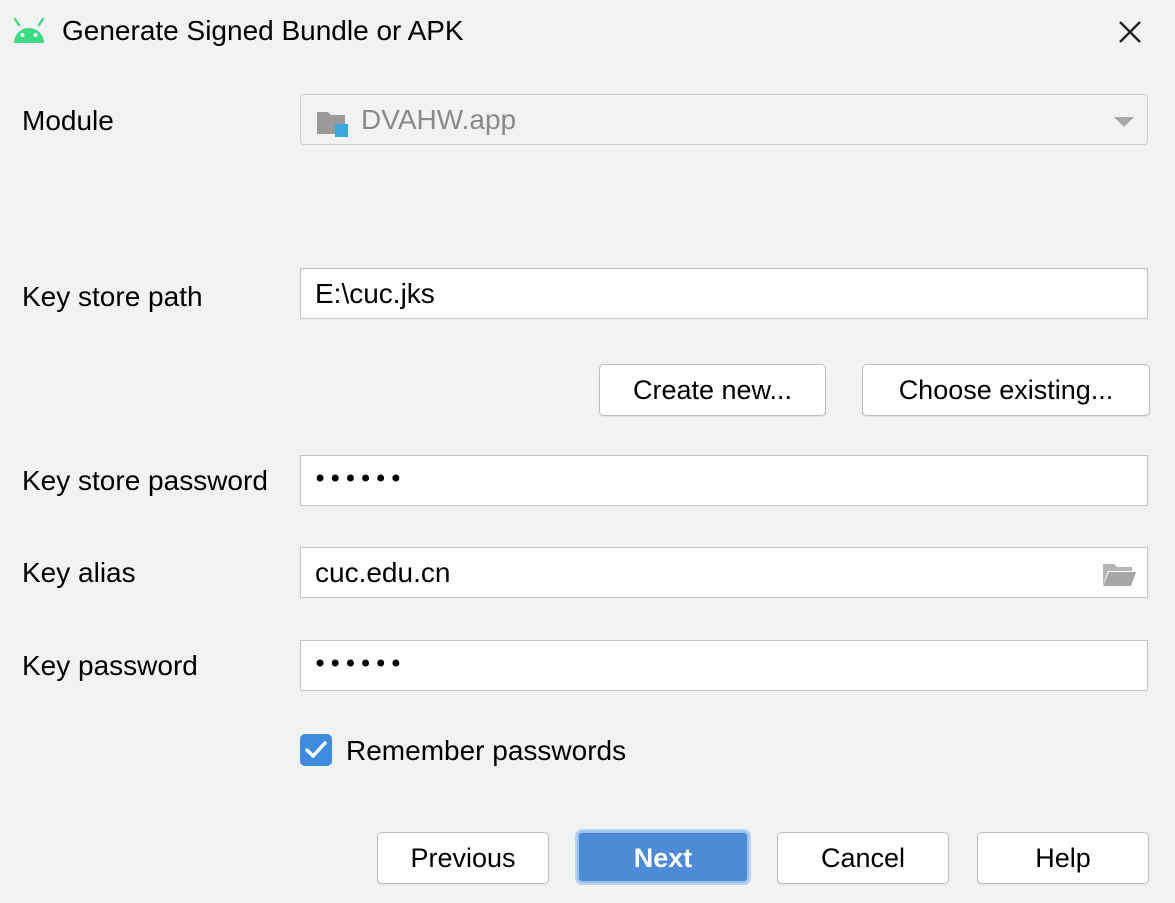  I want to click on help-button: Help, so click(1063, 858).